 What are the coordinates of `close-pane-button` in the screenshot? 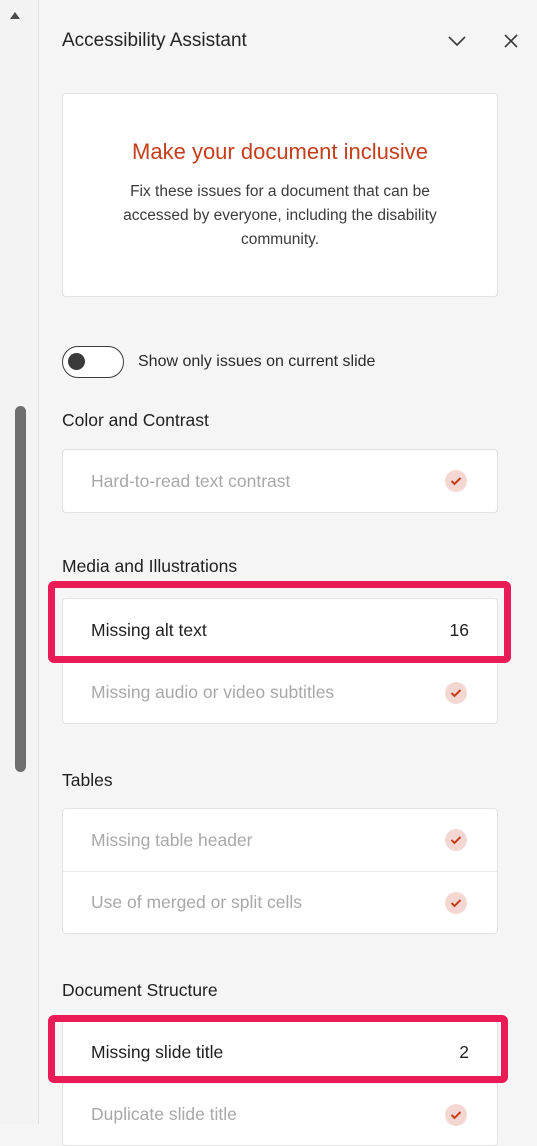 It's located at (511, 41).